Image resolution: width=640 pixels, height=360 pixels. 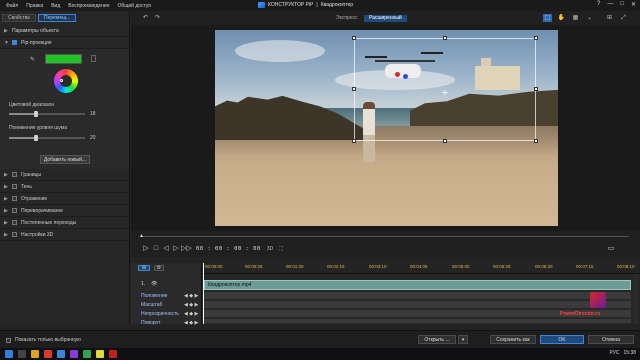 I want to click on eyedropper-icon: ✎, so click(x=32, y=59).